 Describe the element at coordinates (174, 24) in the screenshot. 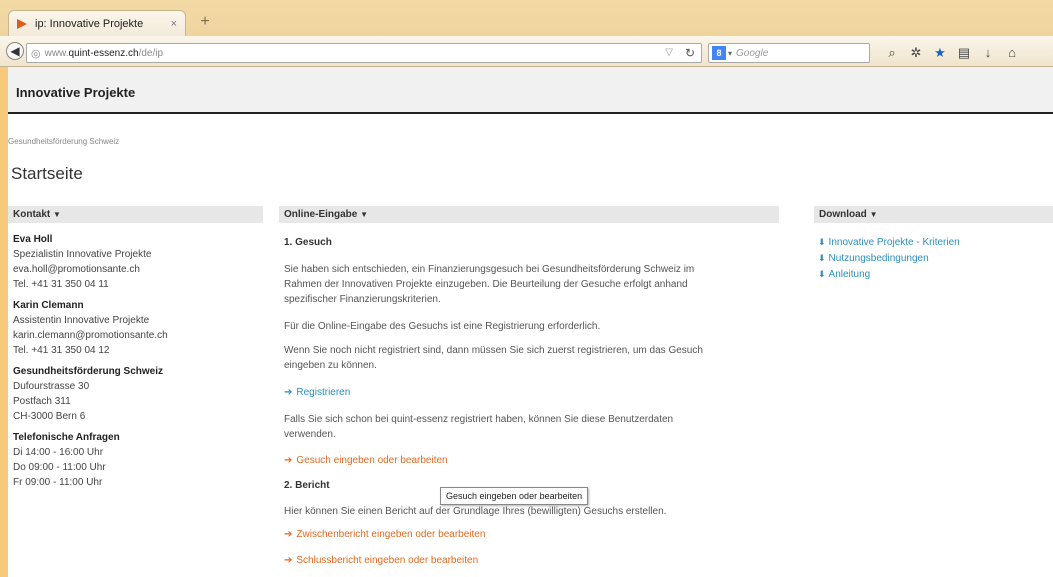

I see `tab-close-icon: ×` at that location.